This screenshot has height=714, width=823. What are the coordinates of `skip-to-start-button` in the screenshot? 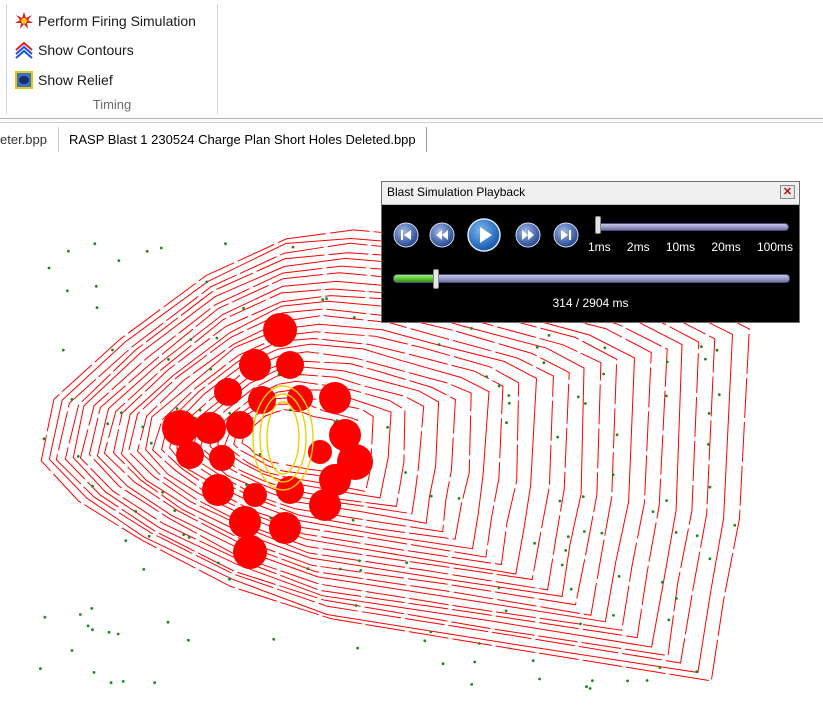 It's located at (406, 235).